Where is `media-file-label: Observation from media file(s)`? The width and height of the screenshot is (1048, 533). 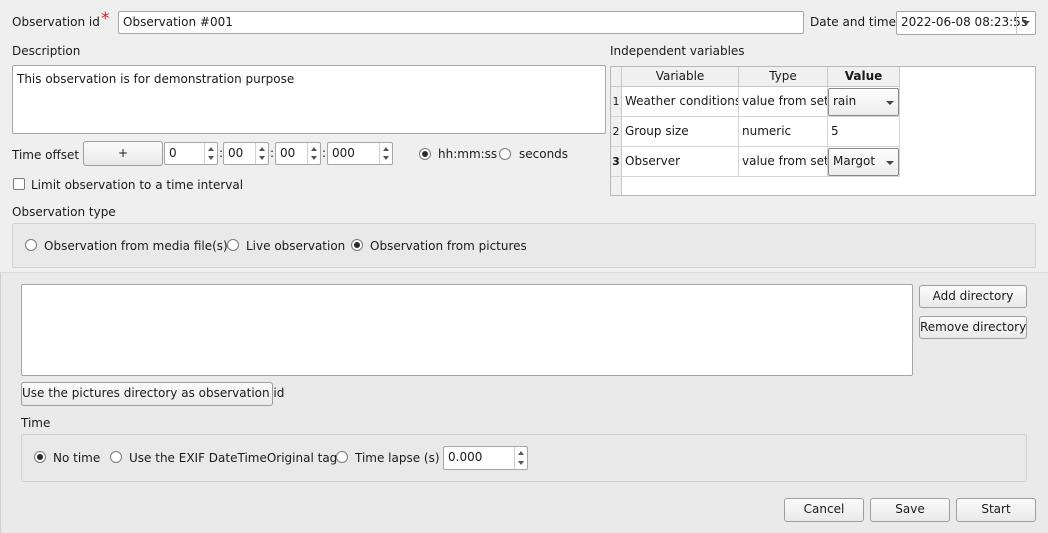 media-file-label: Observation from media file(s) is located at coordinates (136, 246).